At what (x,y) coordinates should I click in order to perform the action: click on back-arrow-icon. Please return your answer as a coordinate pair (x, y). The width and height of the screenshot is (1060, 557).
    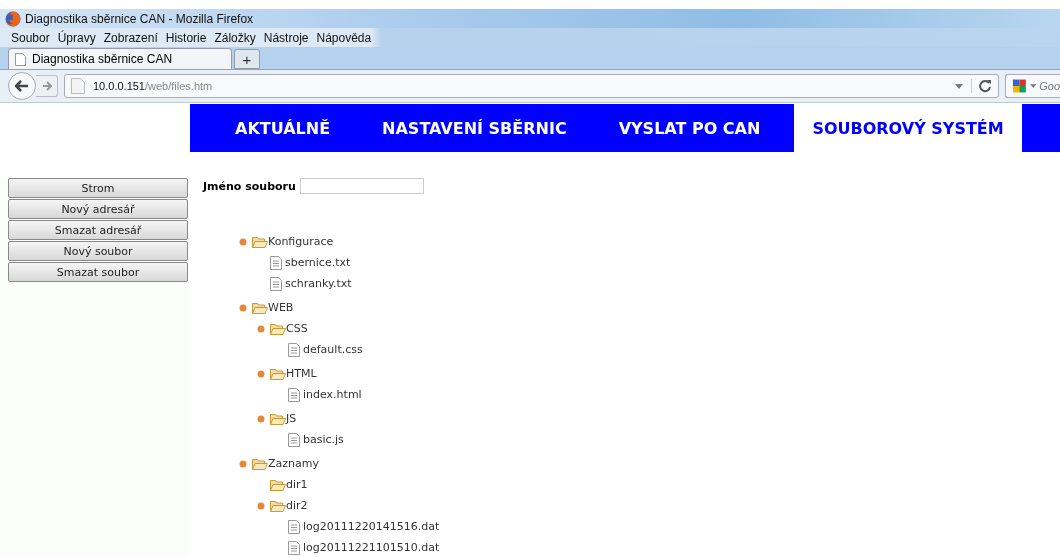
    Looking at the image, I should click on (22, 86).